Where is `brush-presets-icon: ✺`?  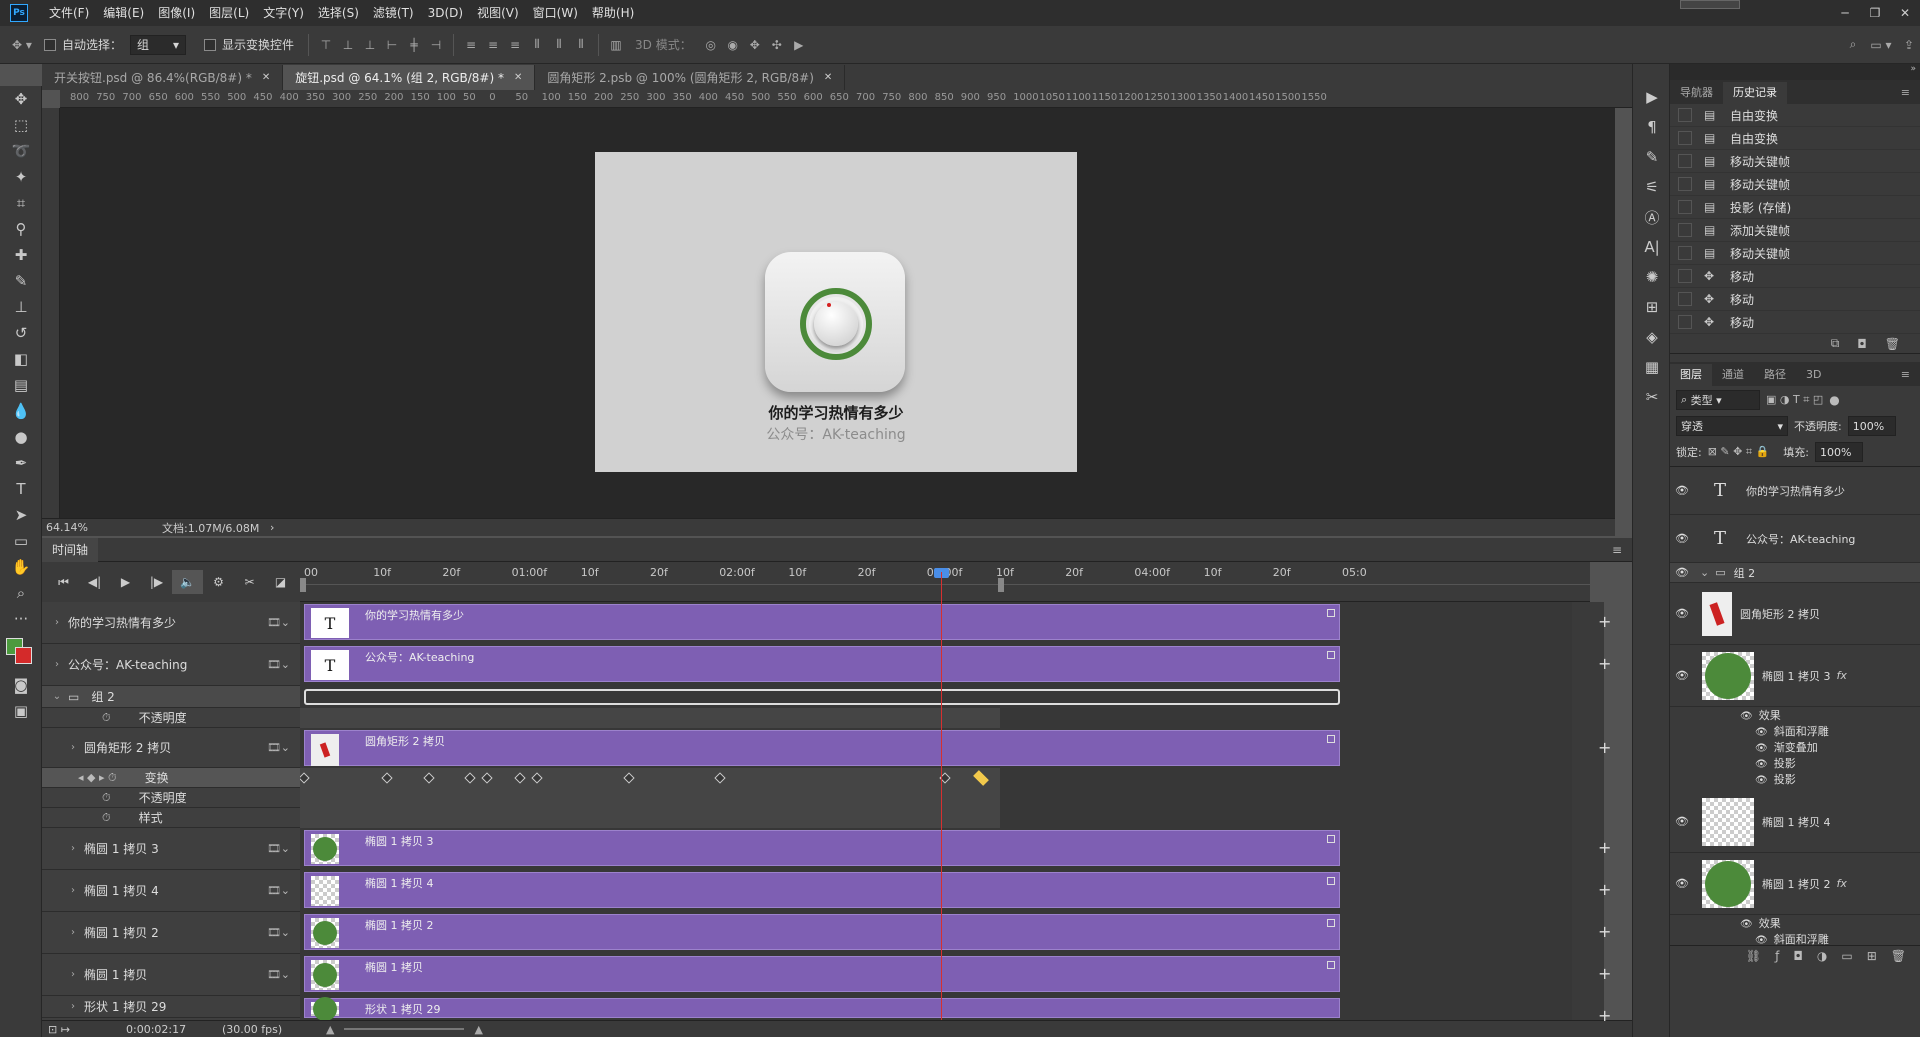
brush-presets-icon: ✺ is located at coordinates (1652, 277).